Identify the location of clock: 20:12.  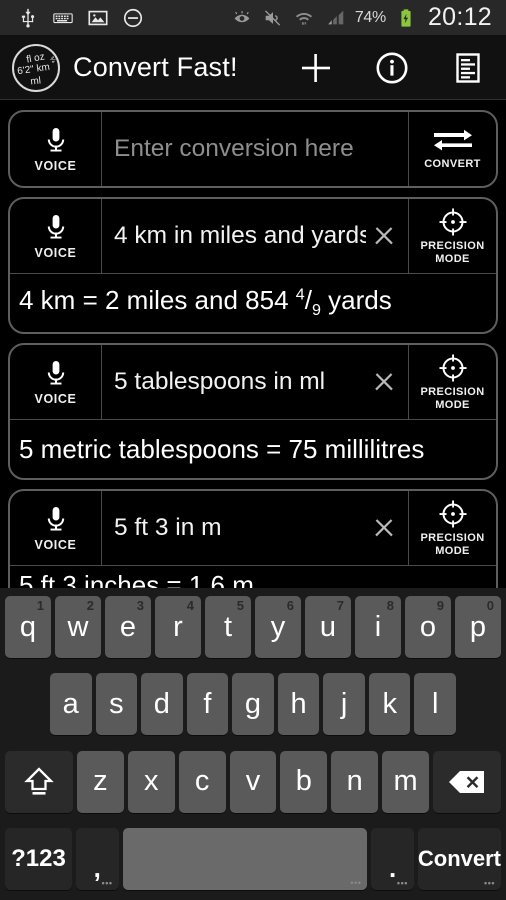
(459, 17).